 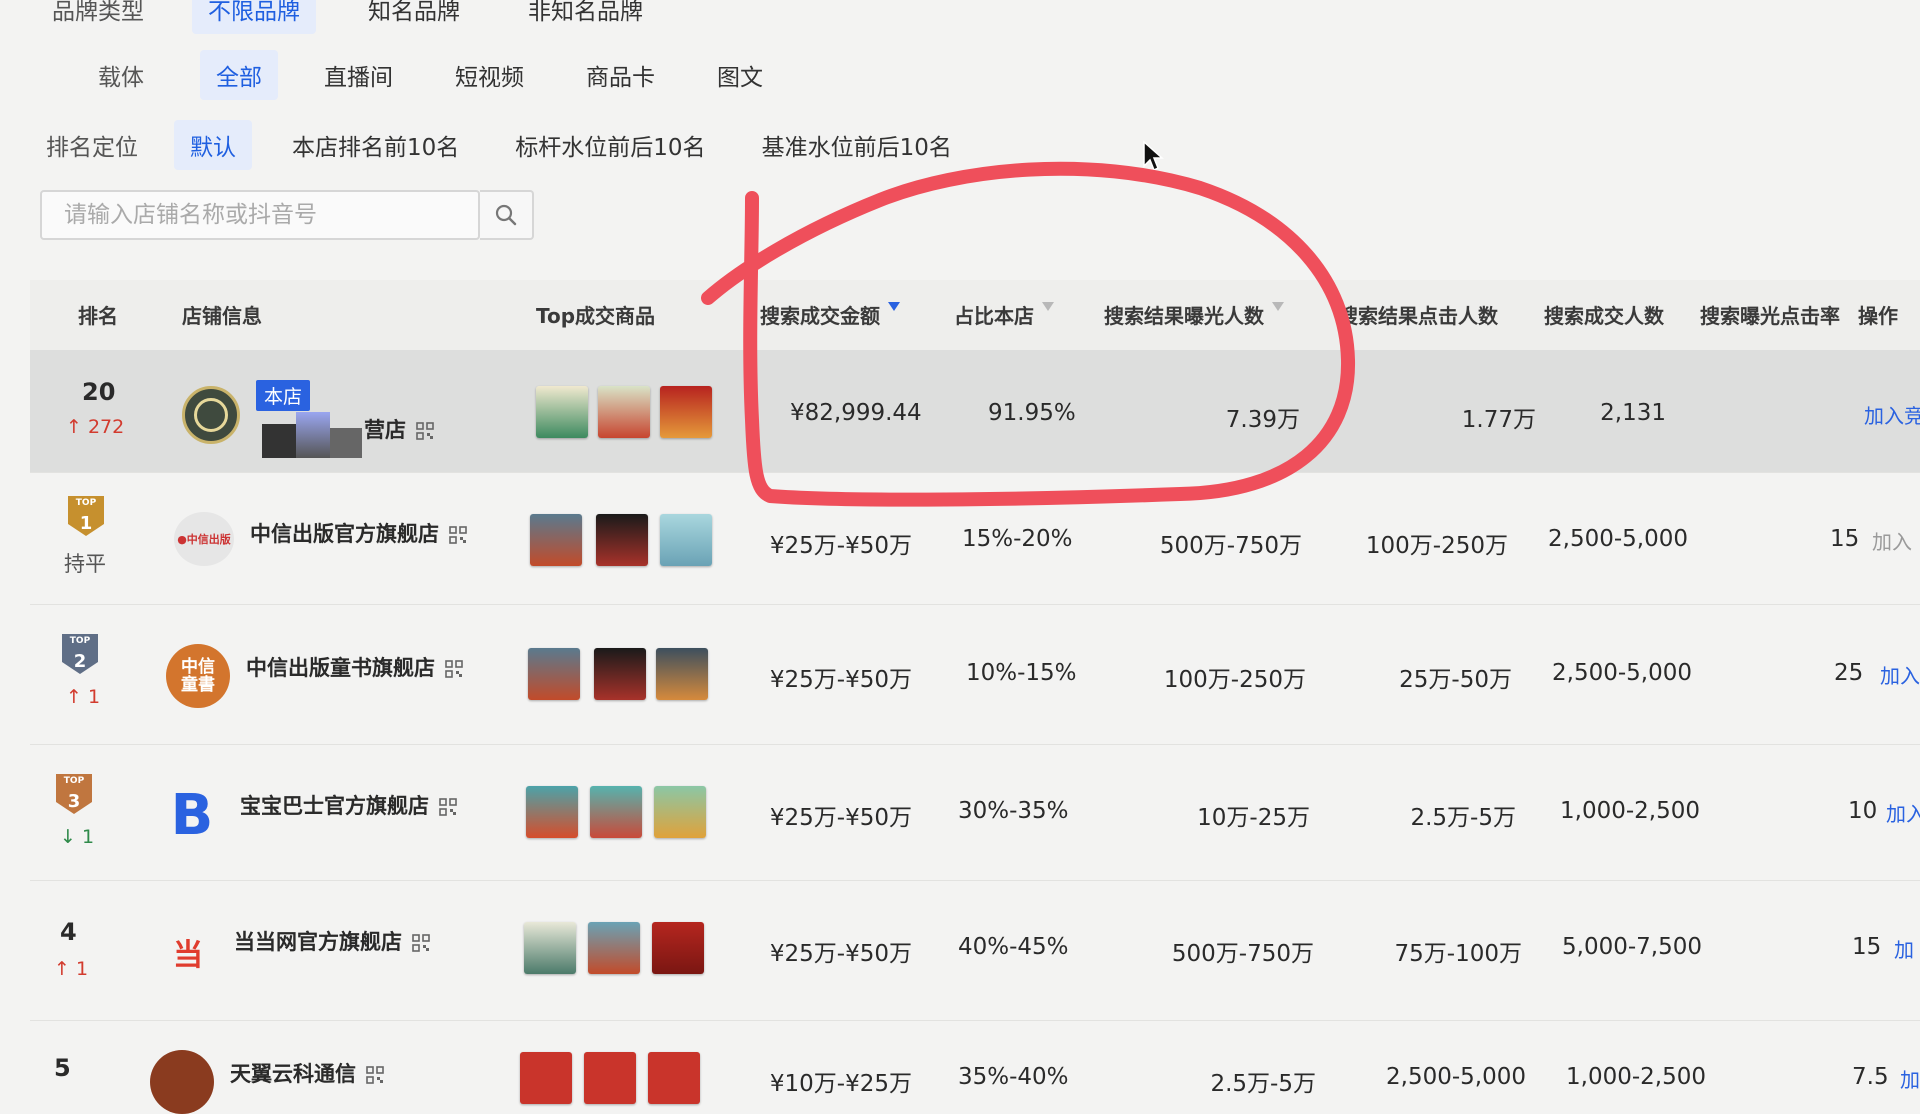 I want to click on shop-name: 天翼云科通信, so click(x=307, y=1073).